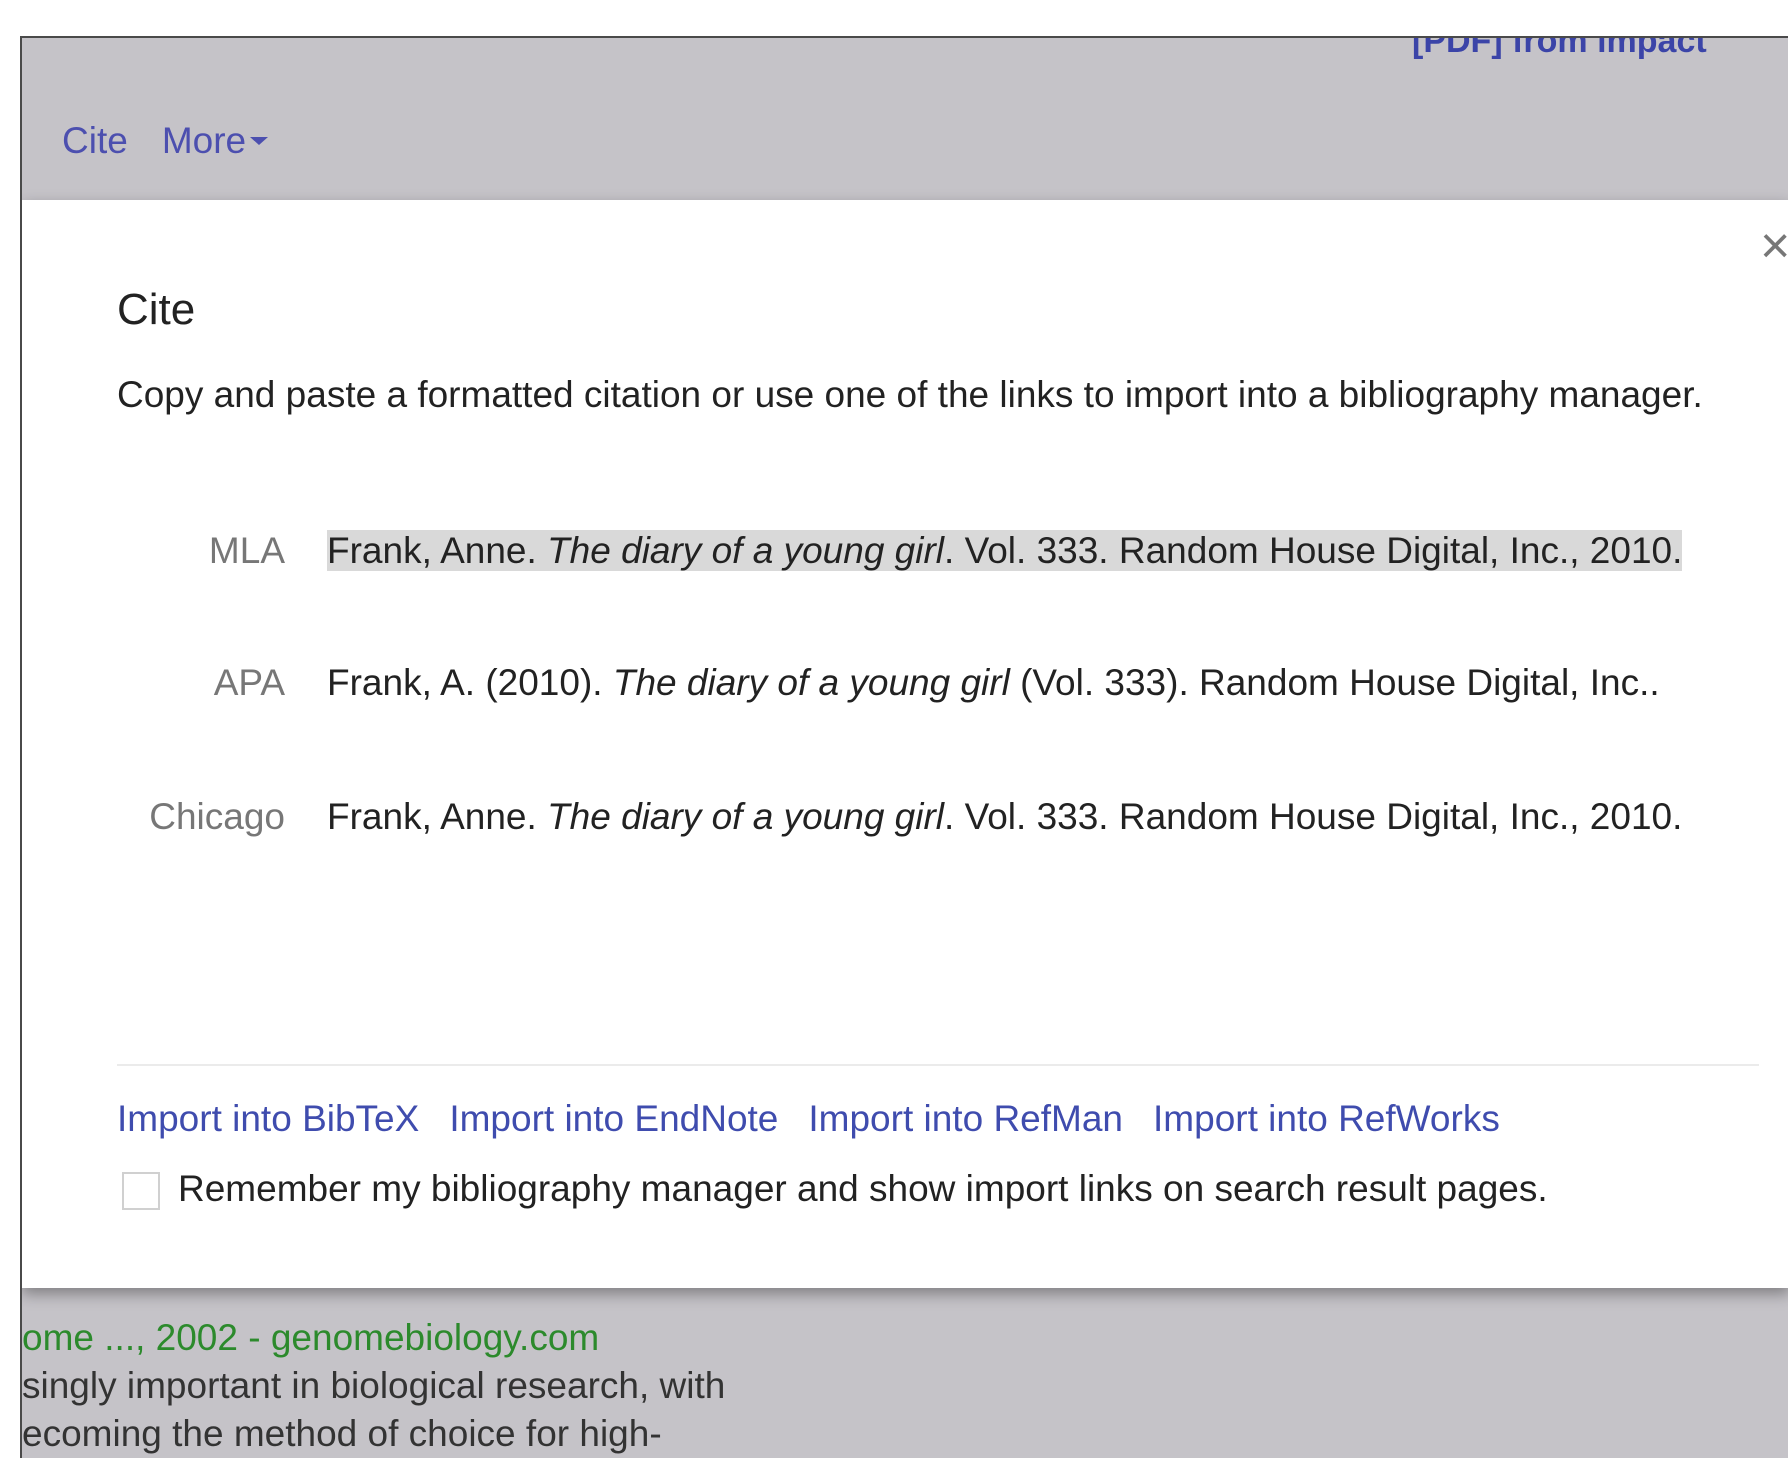  What do you see at coordinates (1559, 49) in the screenshot?
I see `pdf-link-cutoff: [PDF] from impact` at bounding box center [1559, 49].